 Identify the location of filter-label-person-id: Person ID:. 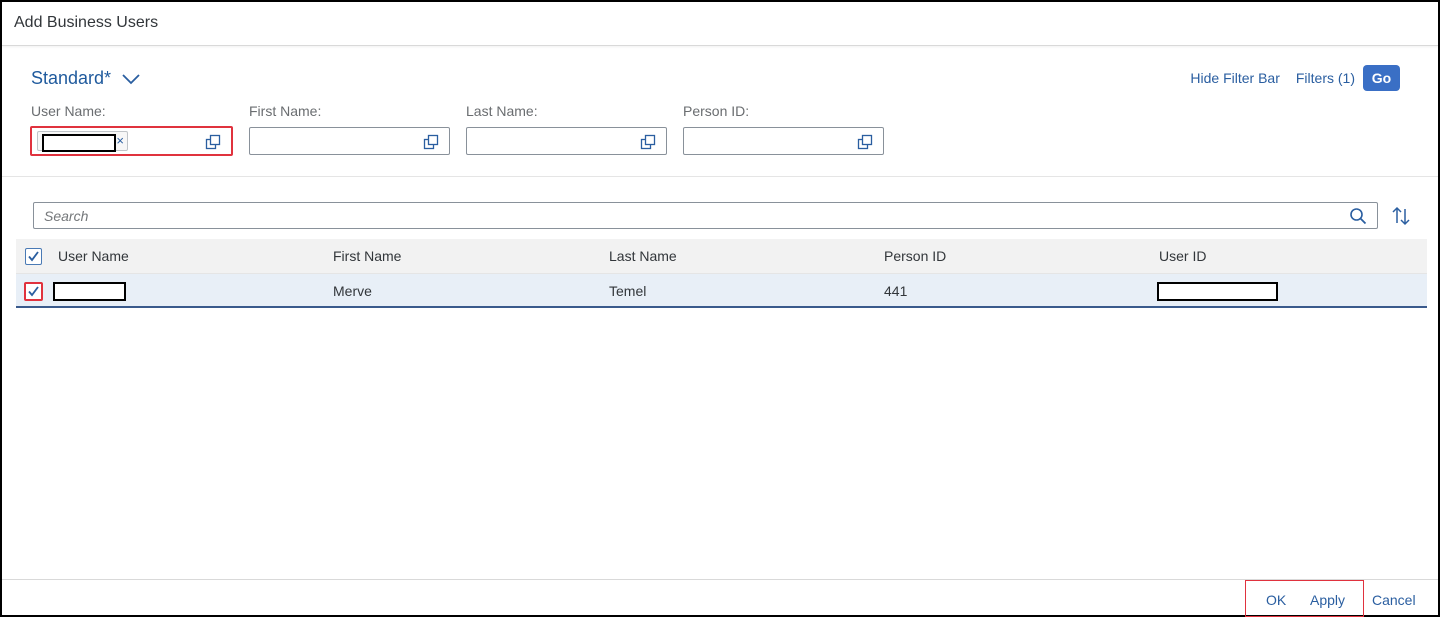
(716, 111).